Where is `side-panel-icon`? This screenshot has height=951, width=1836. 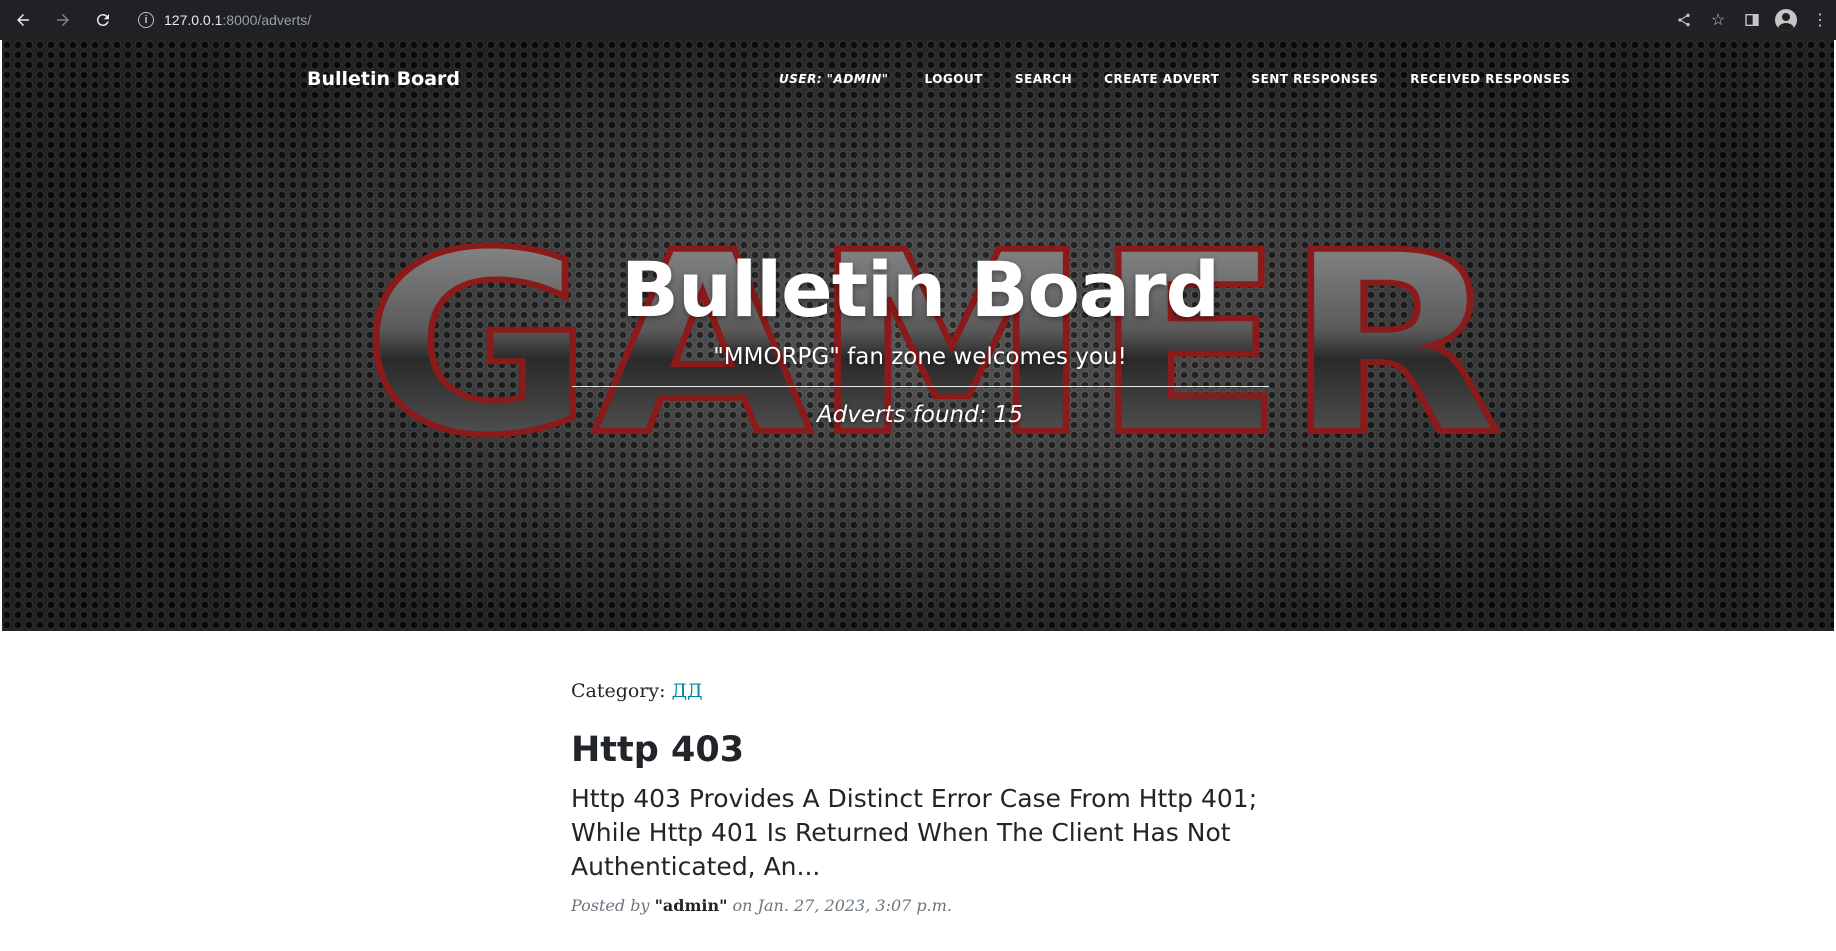 side-panel-icon is located at coordinates (1752, 20).